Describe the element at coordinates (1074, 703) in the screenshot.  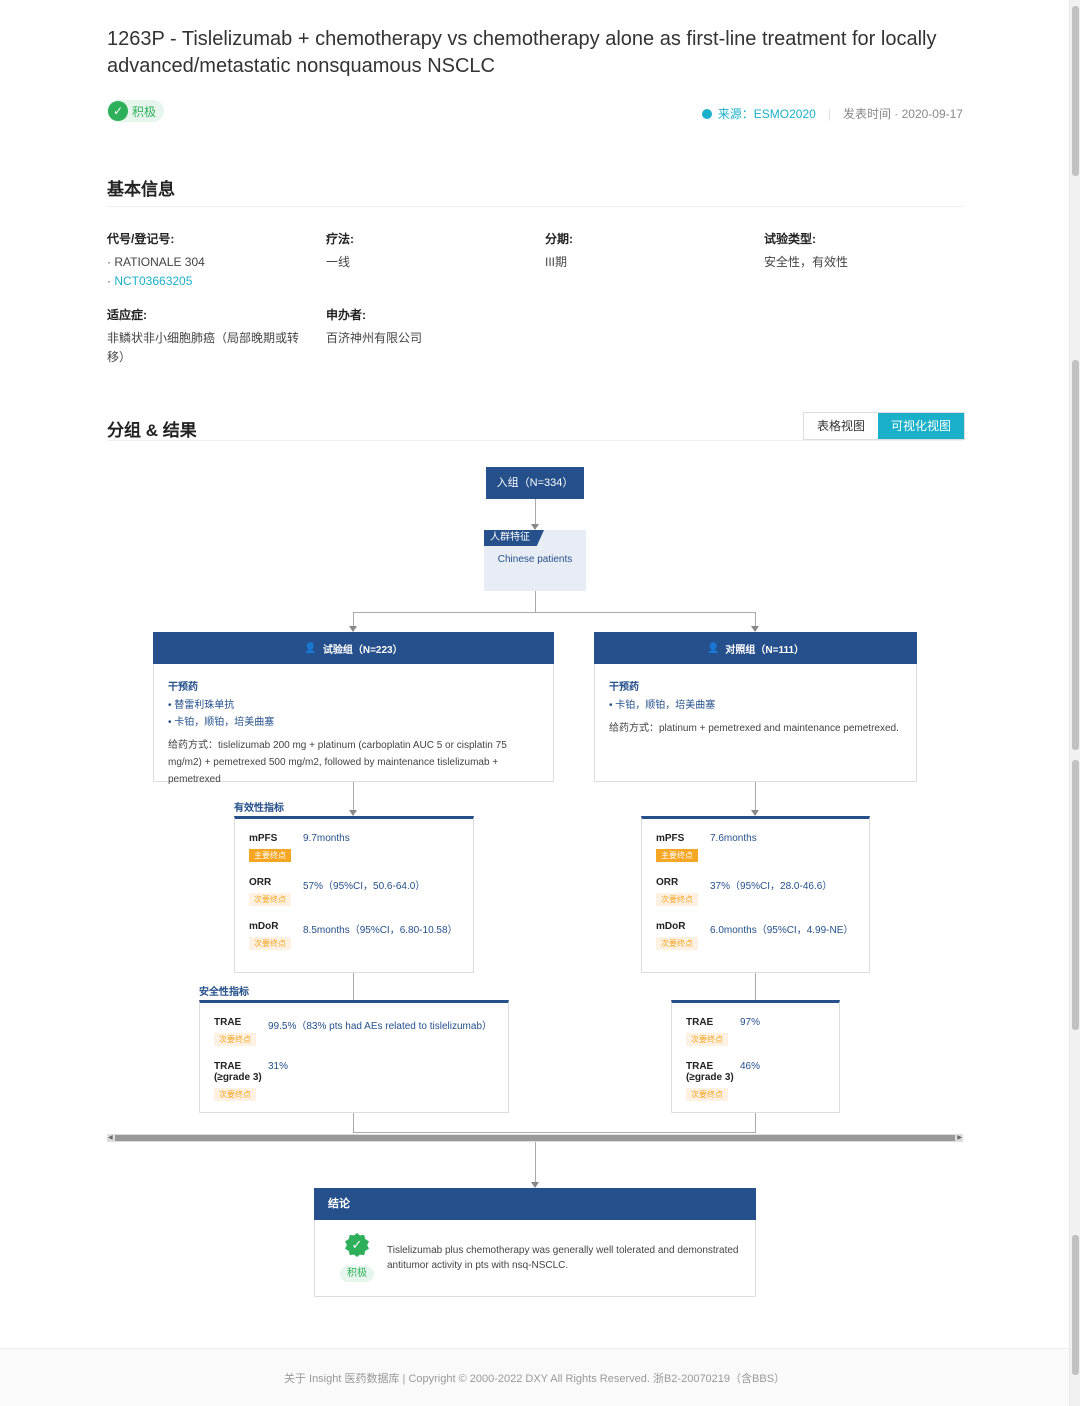
I see `vertical-scrollbar` at that location.